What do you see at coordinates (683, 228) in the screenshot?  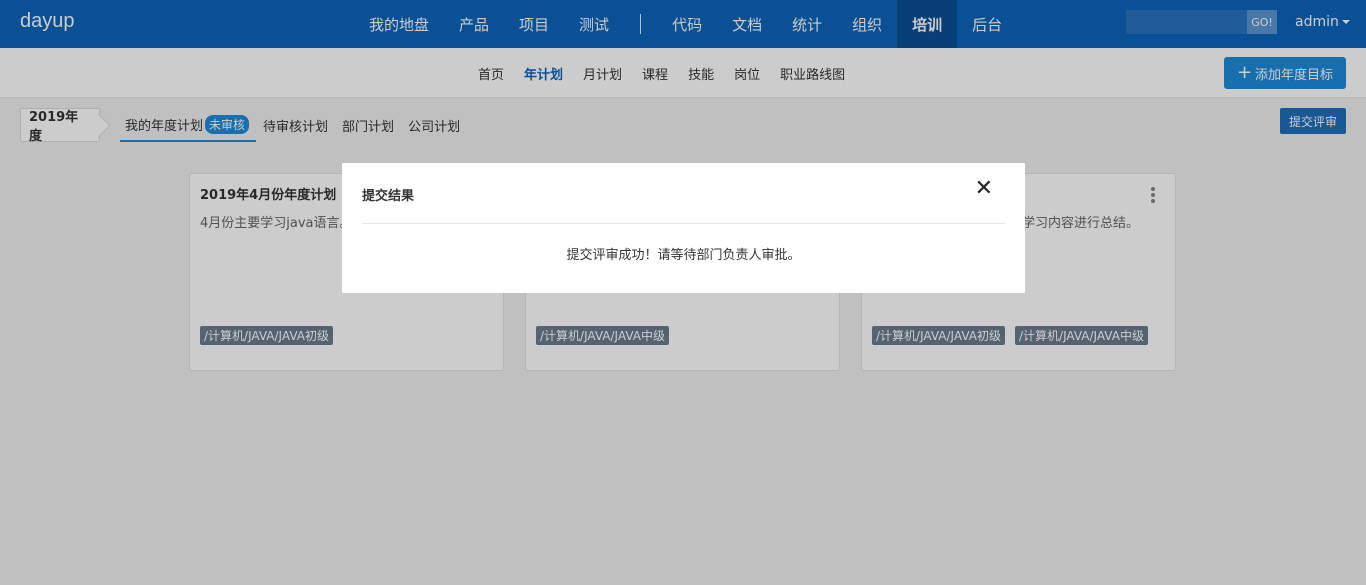 I see `submit-result-dialog: 提交结果 ✕ 提交评审成功！请等待部门负责人审批。` at bounding box center [683, 228].